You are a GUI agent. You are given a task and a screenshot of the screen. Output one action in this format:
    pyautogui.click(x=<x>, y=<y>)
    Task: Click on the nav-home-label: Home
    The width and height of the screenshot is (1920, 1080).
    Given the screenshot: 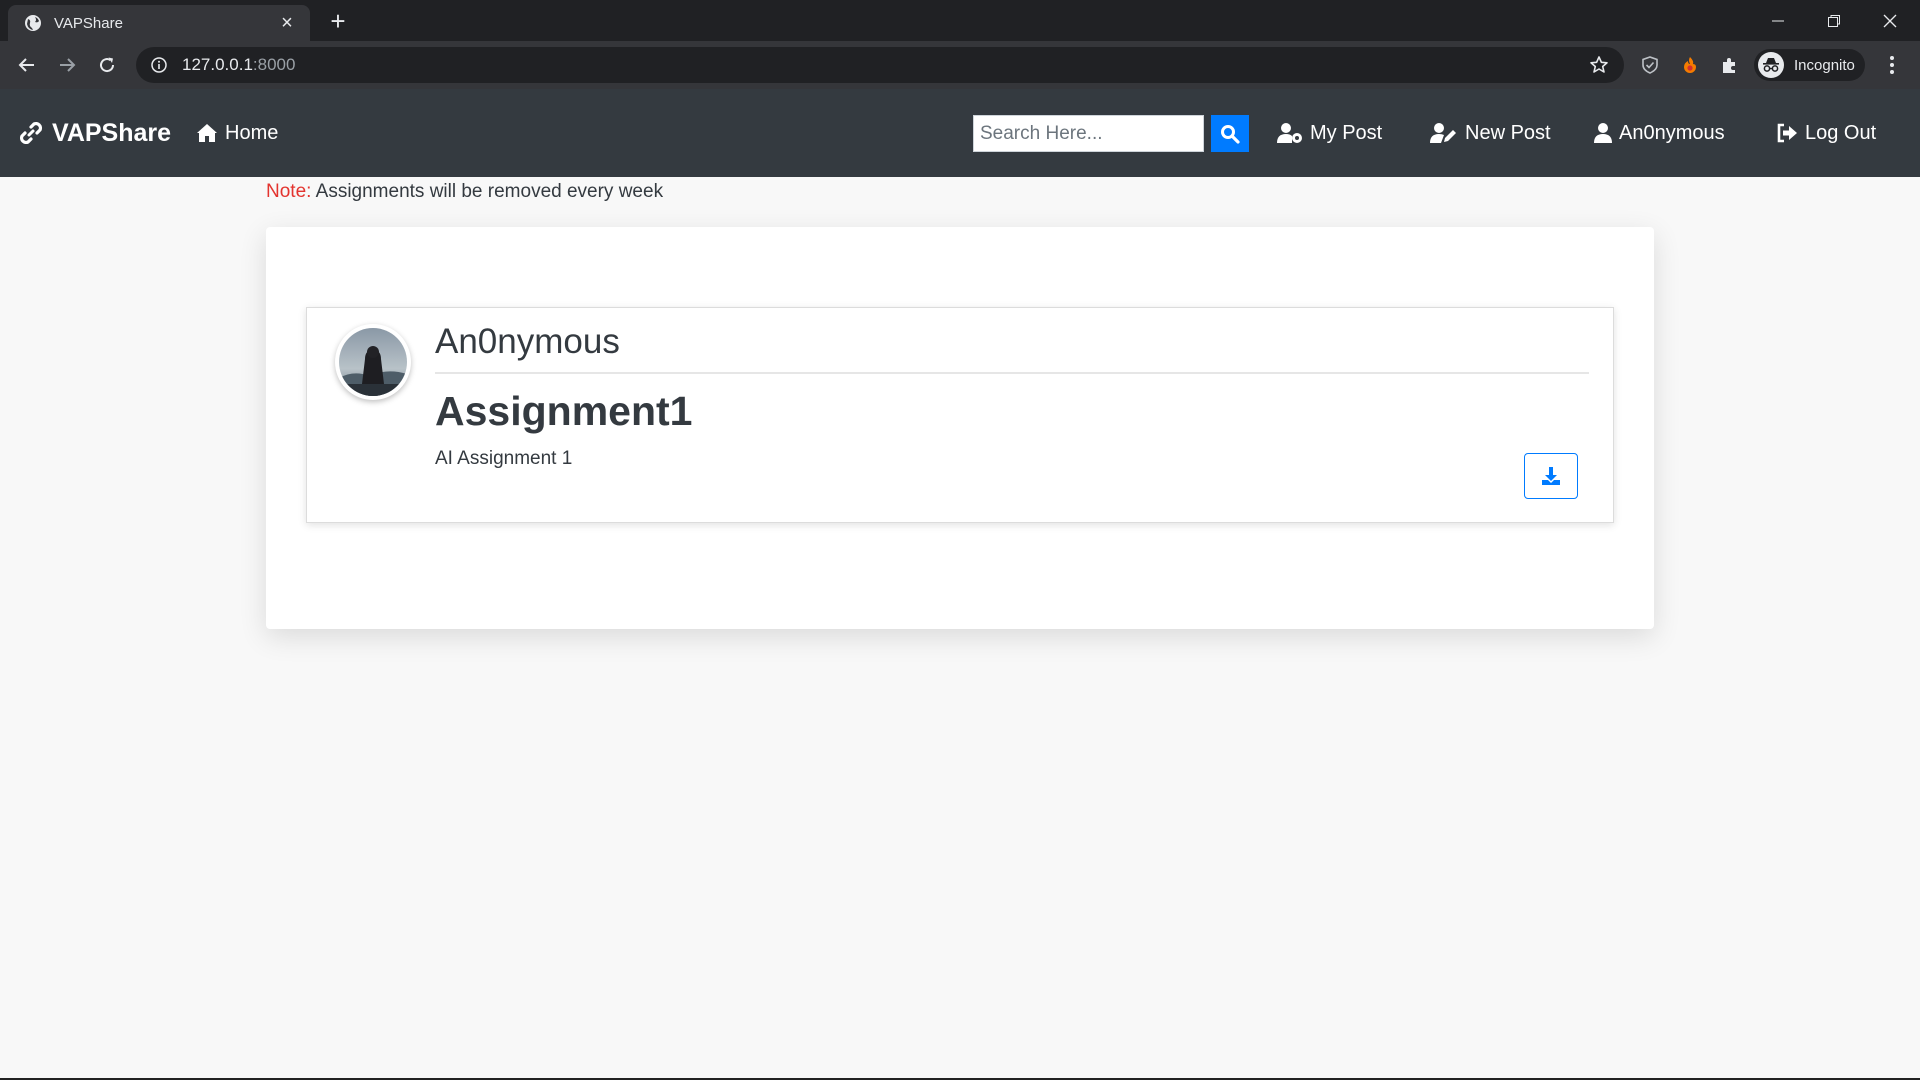 What is the action you would take?
    pyautogui.click(x=252, y=132)
    